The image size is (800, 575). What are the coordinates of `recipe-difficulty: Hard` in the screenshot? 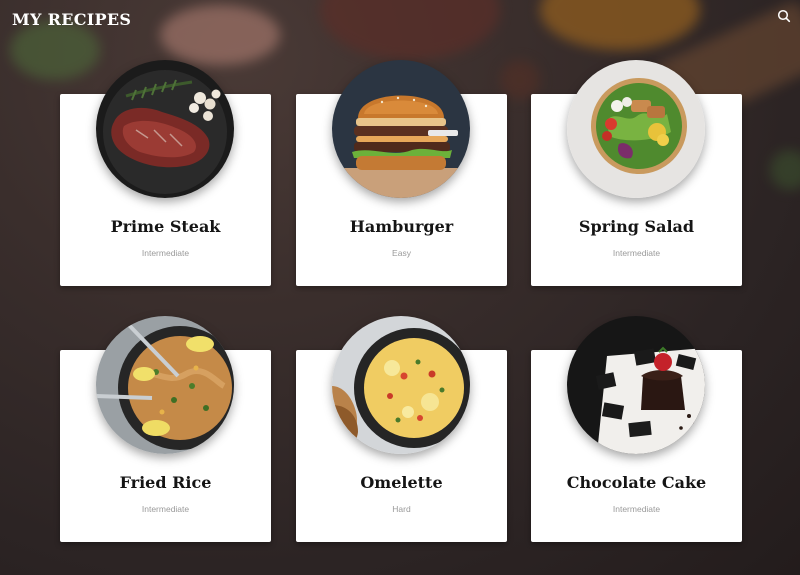 It's located at (401, 509).